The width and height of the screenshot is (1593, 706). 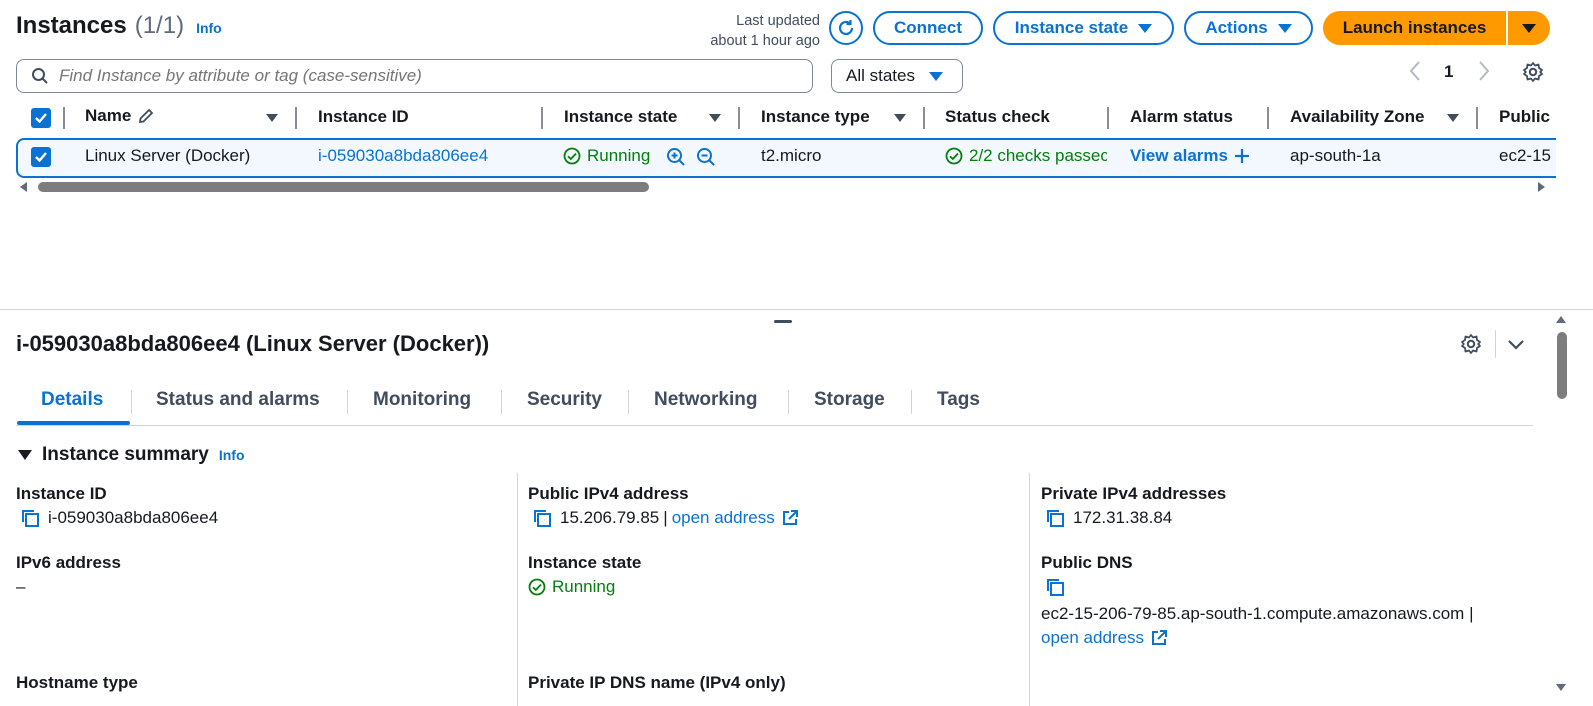 I want to click on column-header-status-check: Status check, so click(x=997, y=117).